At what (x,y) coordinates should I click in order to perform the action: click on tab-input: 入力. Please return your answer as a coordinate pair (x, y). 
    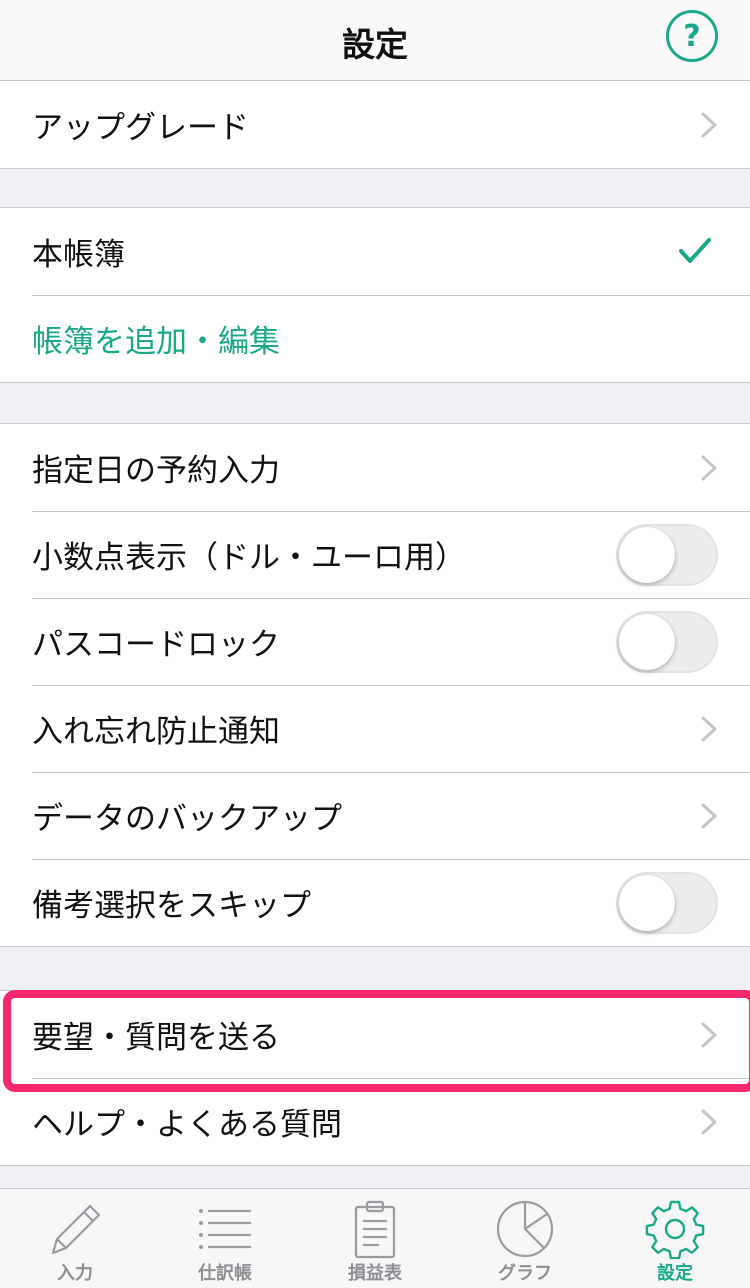
    Looking at the image, I should click on (75, 1238).